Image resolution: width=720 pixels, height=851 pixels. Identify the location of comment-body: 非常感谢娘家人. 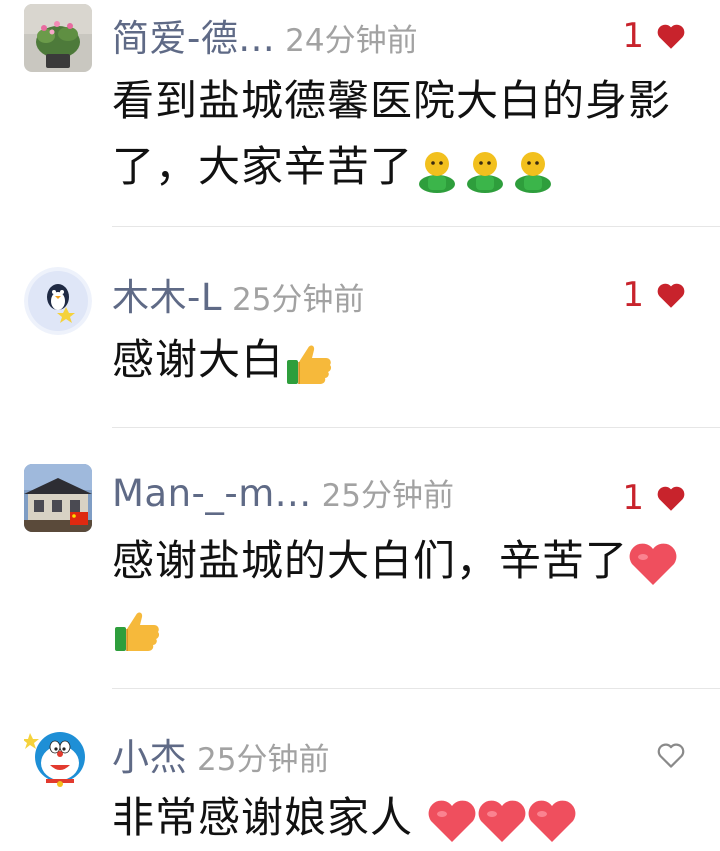
(263, 817).